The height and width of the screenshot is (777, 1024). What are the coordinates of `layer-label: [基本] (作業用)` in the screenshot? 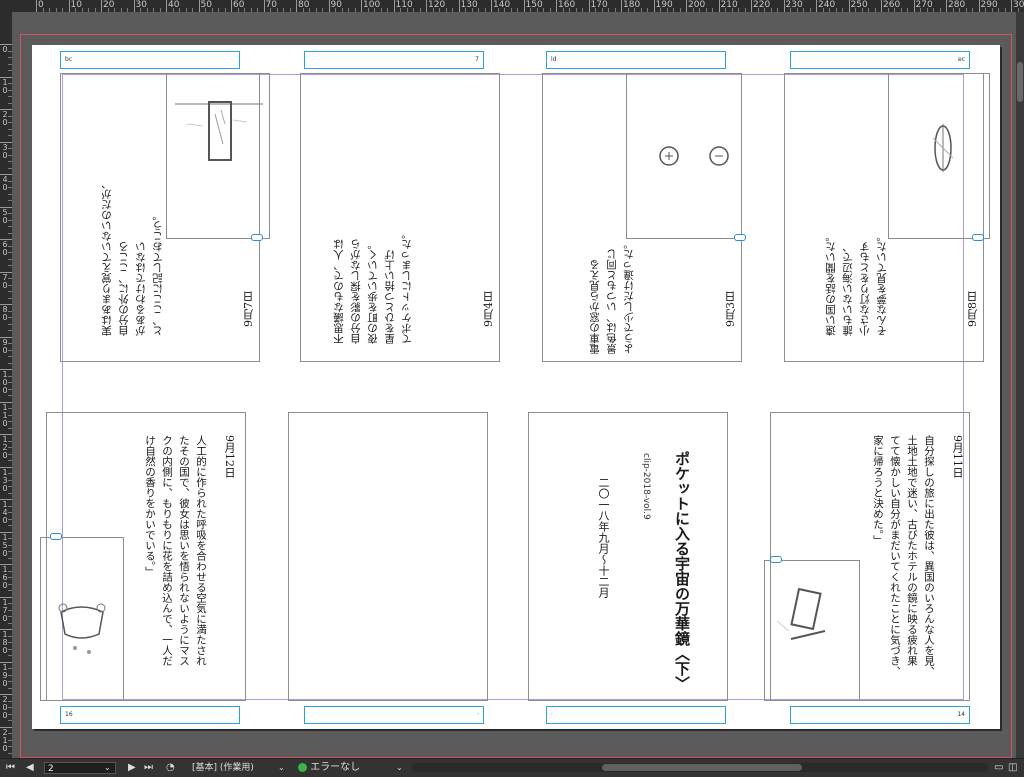 It's located at (223, 768).